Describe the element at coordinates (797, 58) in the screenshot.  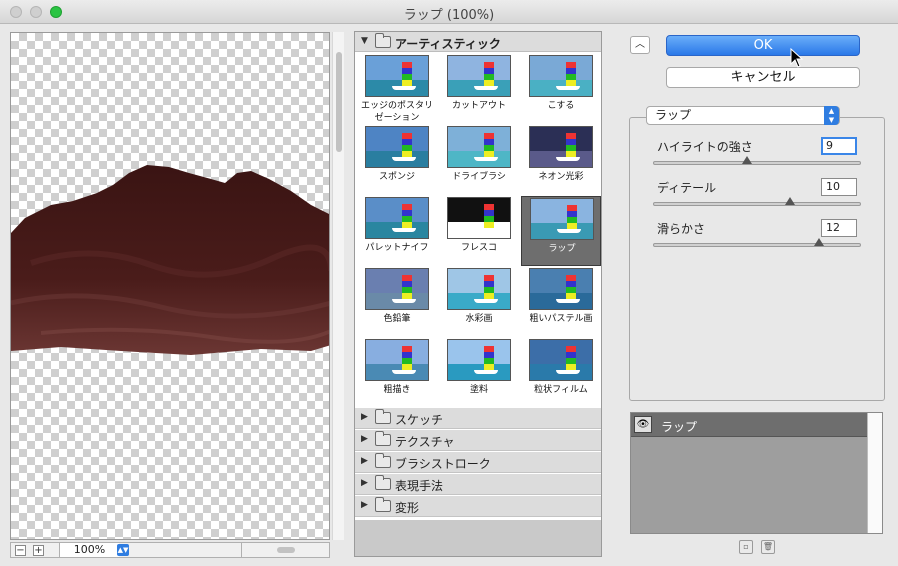
I see `mouse-cursor-icon` at that location.